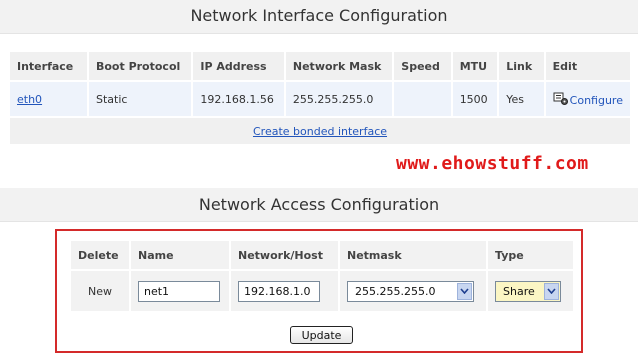 The height and width of the screenshot is (358, 638). I want to click on col-name: Name, so click(180, 255).